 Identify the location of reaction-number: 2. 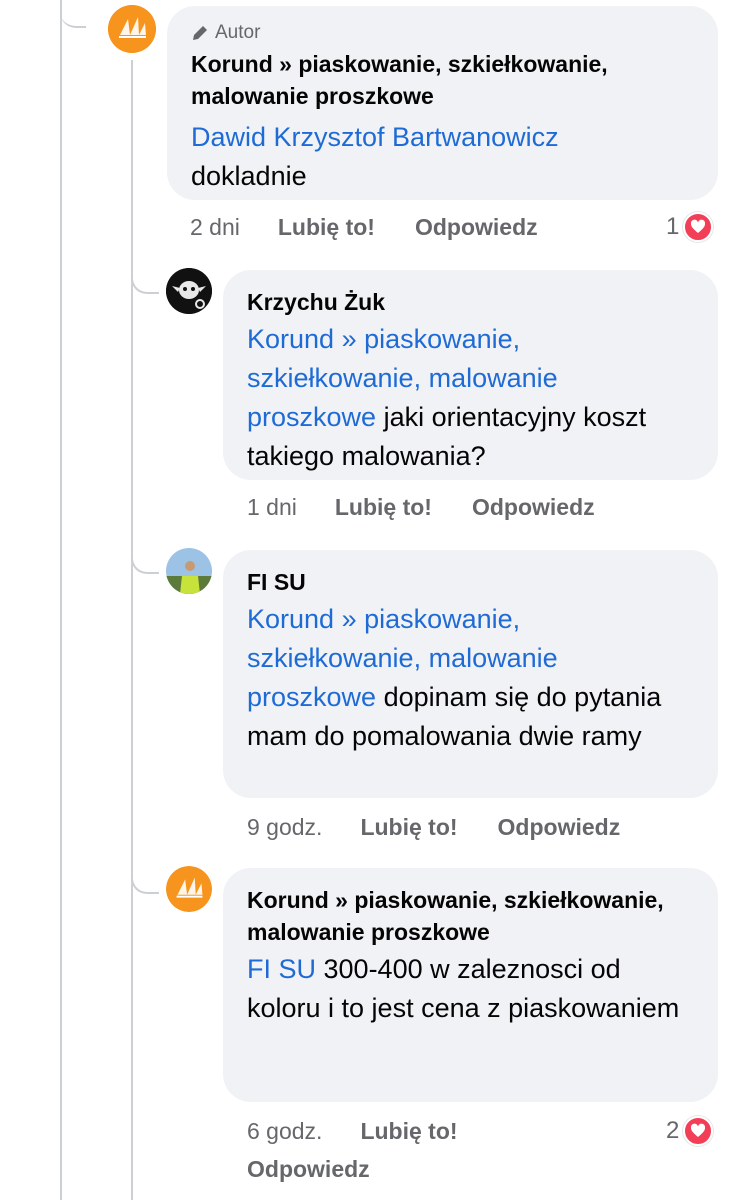
(673, 1130).